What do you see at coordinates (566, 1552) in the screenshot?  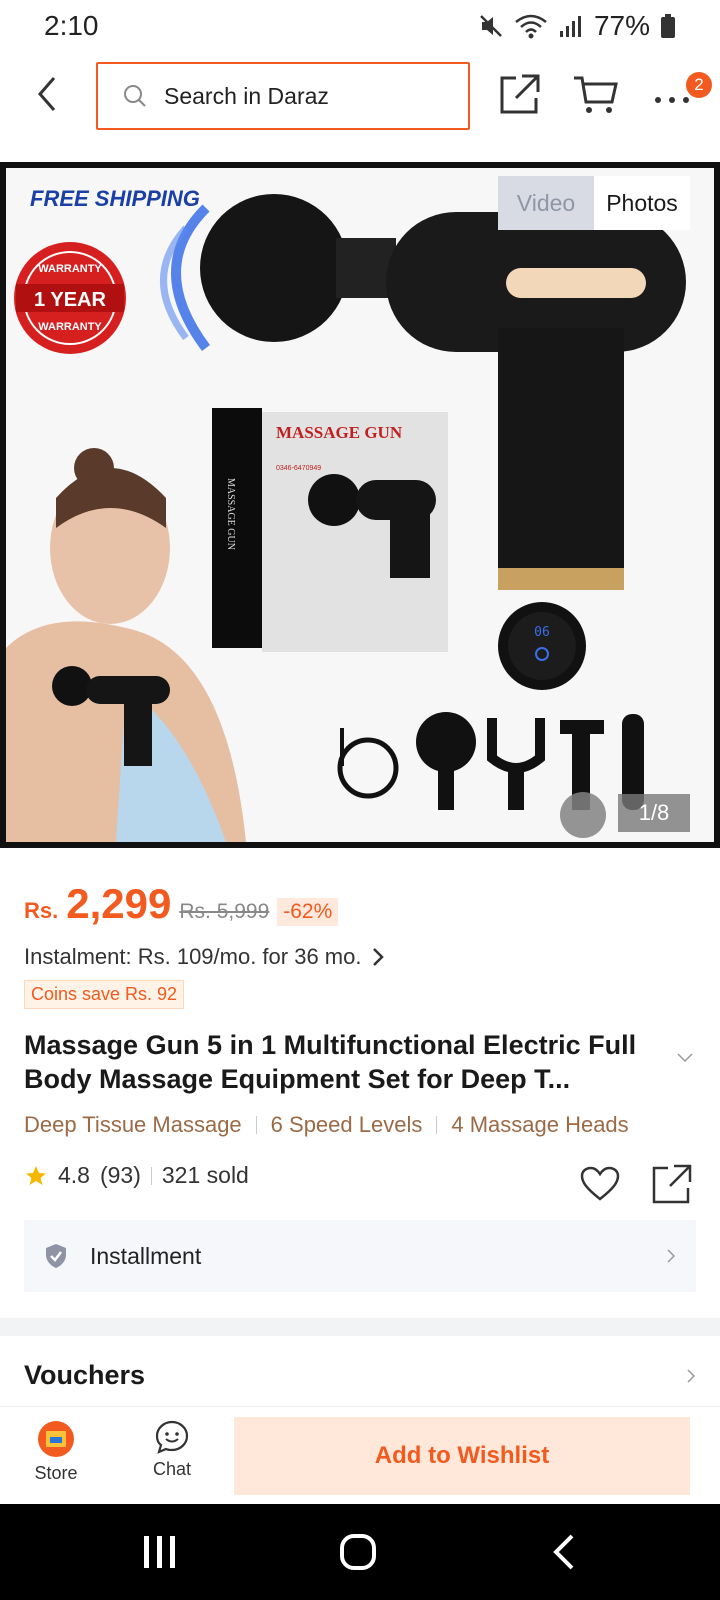 I see `back-nav-icon` at bounding box center [566, 1552].